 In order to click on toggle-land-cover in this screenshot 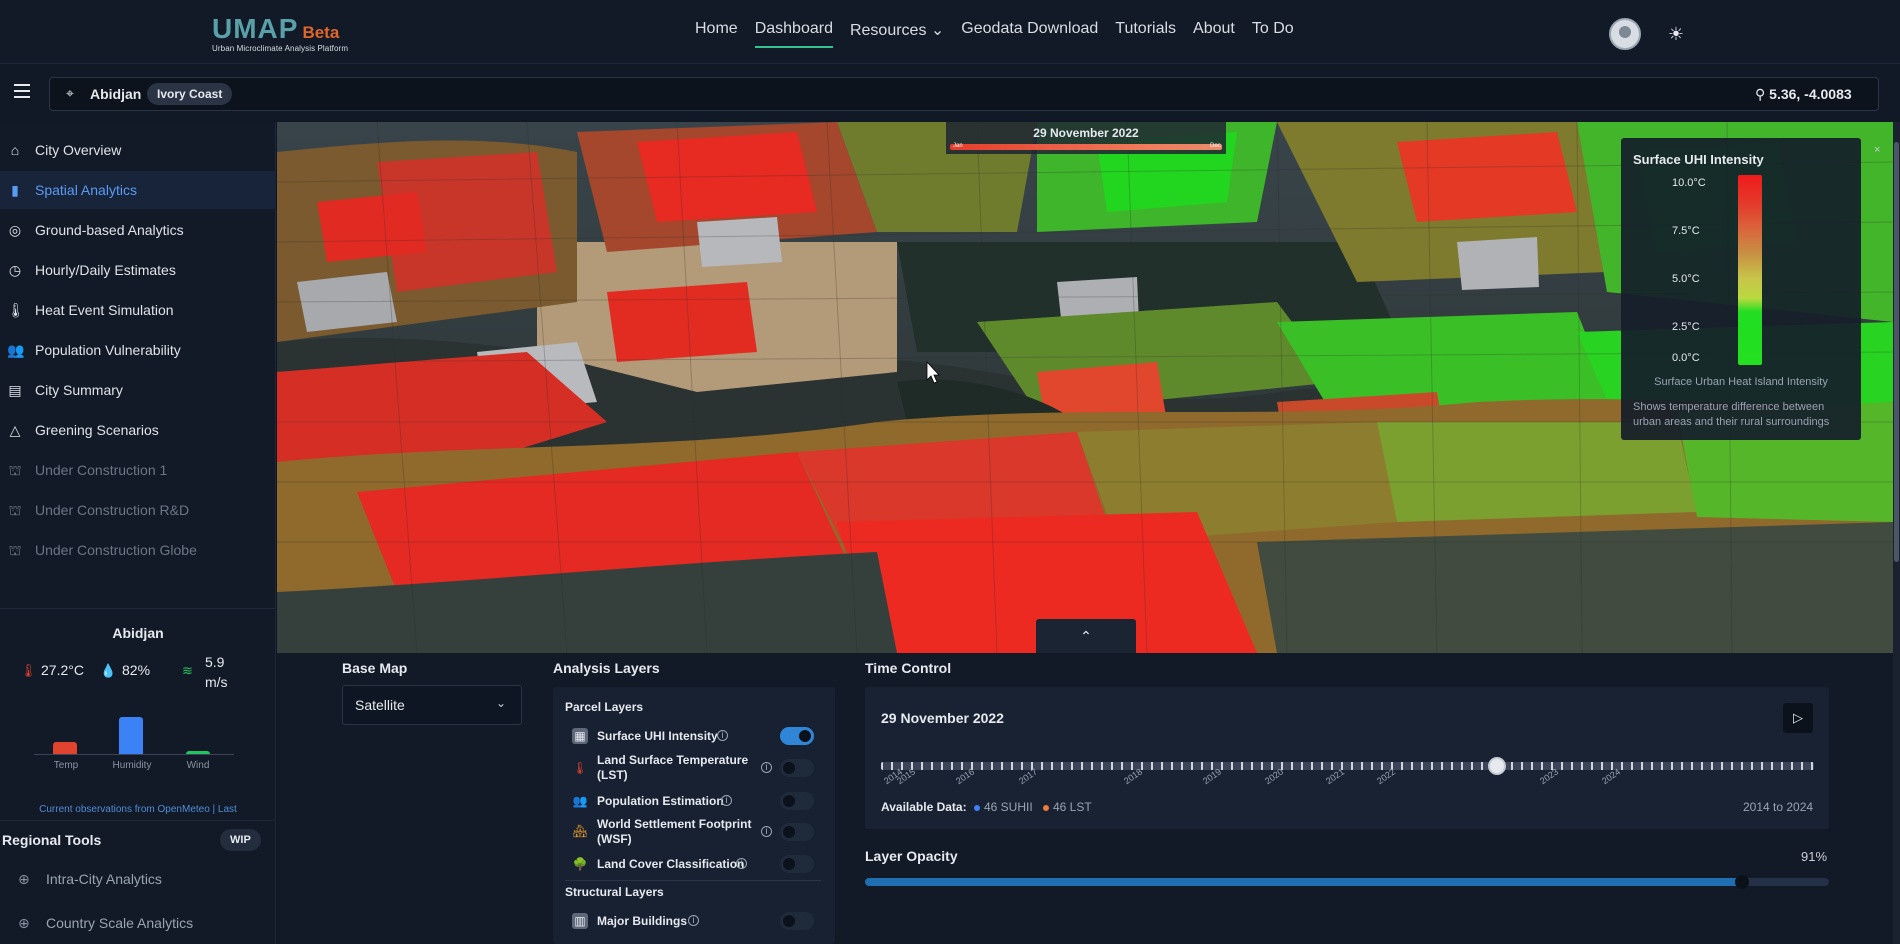, I will do `click(797, 864)`.